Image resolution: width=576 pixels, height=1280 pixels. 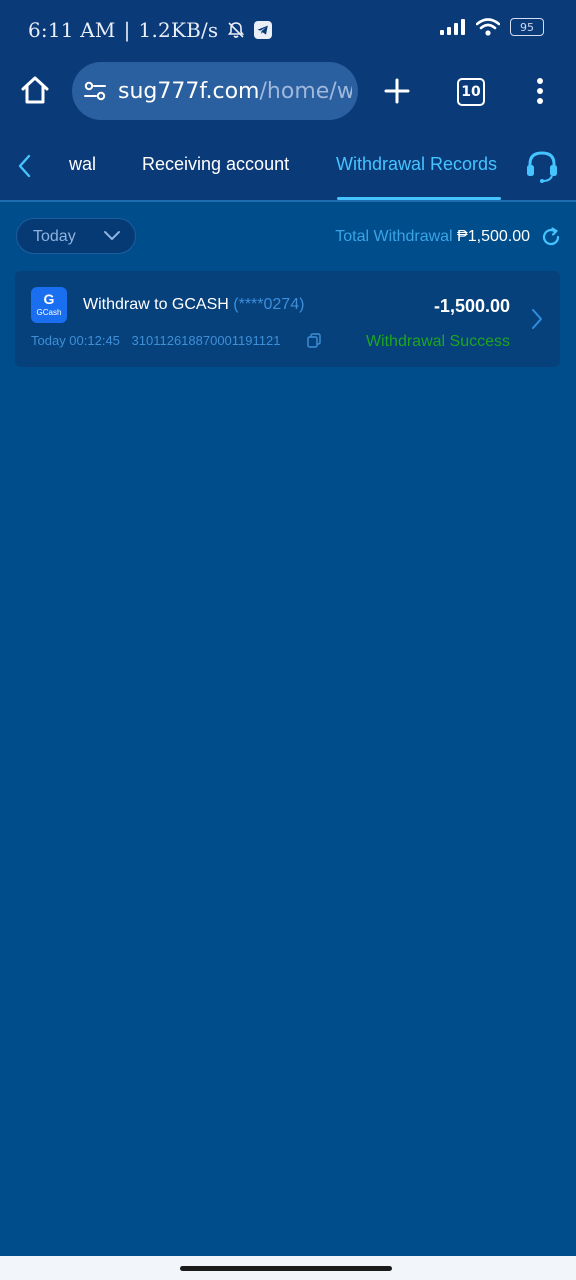 I want to click on record-date: Today 00:12:45, so click(x=75, y=340).